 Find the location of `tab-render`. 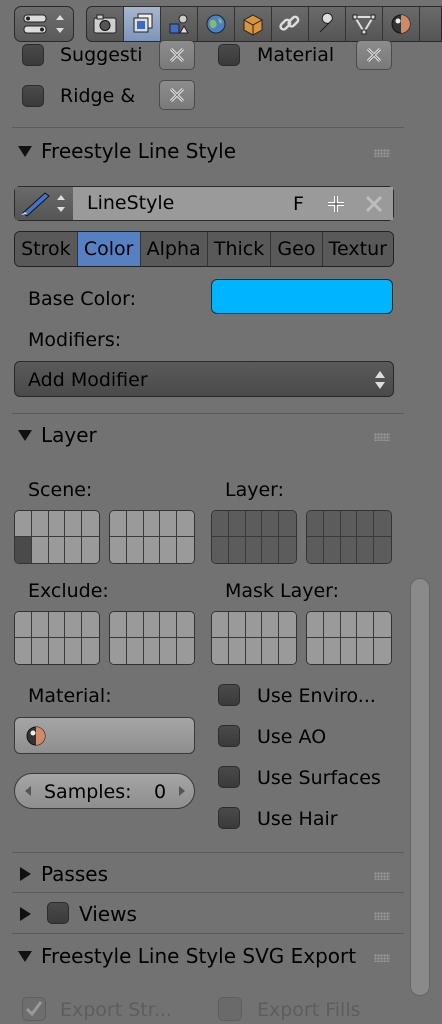

tab-render is located at coordinates (105, 24).